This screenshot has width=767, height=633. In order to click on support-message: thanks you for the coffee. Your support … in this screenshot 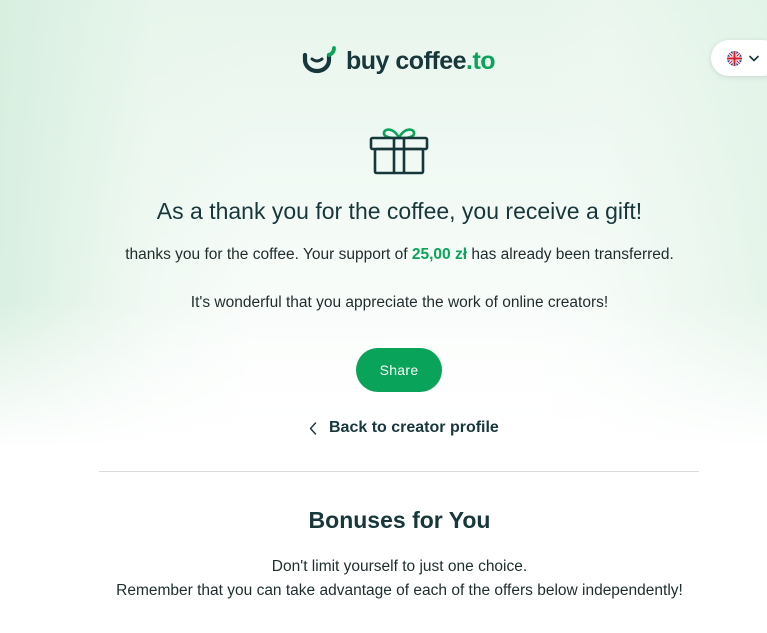, I will do `click(383, 255)`.